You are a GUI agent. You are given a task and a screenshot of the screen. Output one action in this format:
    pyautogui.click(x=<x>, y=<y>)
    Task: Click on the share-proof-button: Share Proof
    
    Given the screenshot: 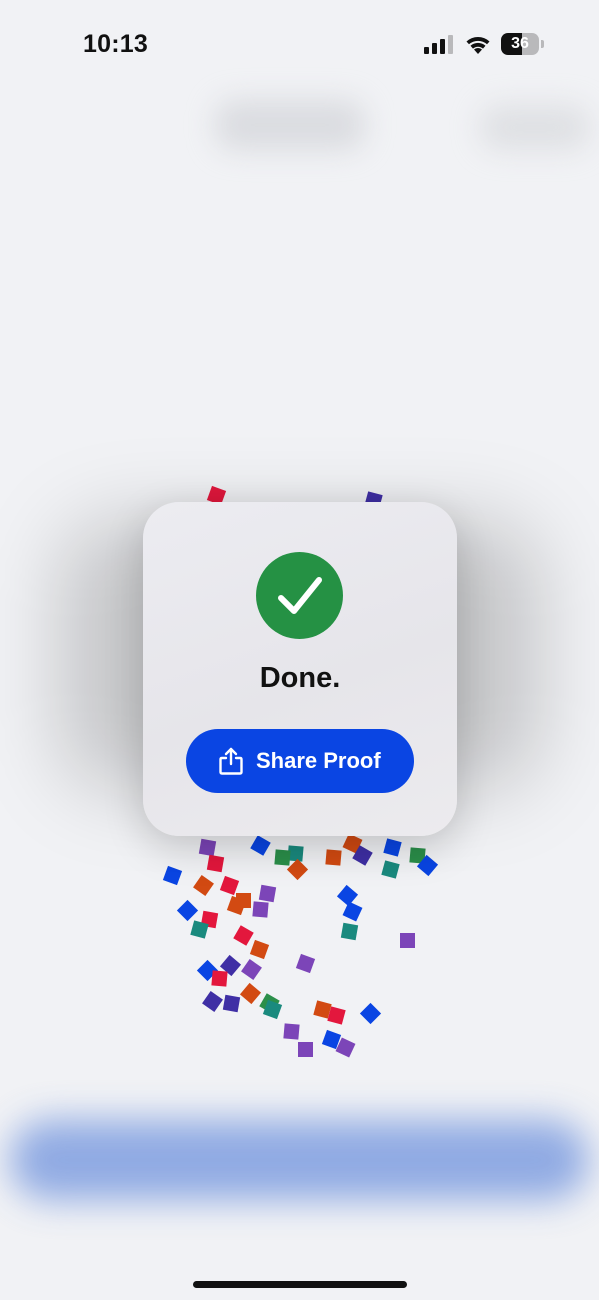 What is the action you would take?
    pyautogui.click(x=300, y=761)
    